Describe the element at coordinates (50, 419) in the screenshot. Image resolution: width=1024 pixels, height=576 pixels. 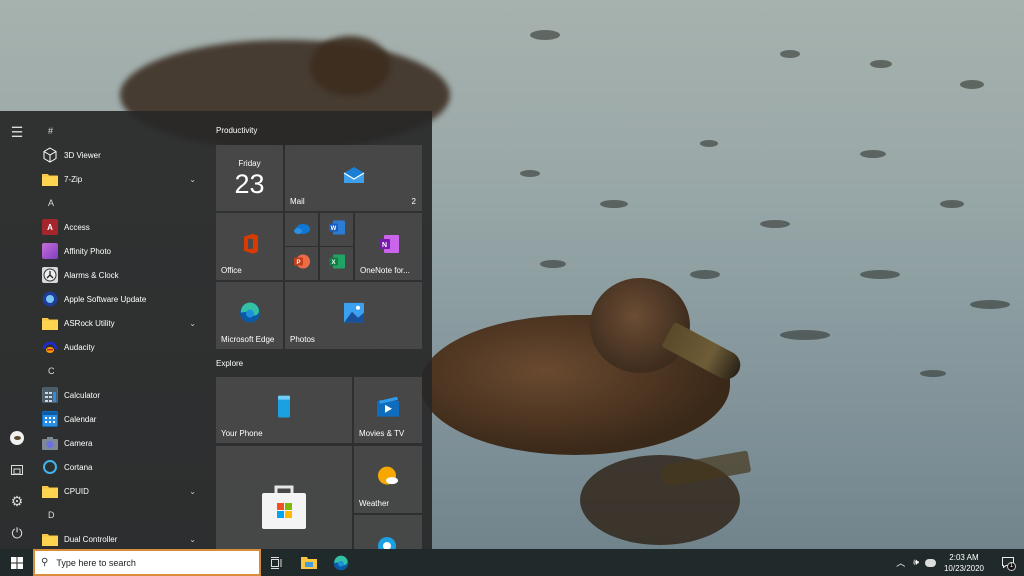
I see `calendar-icon` at that location.